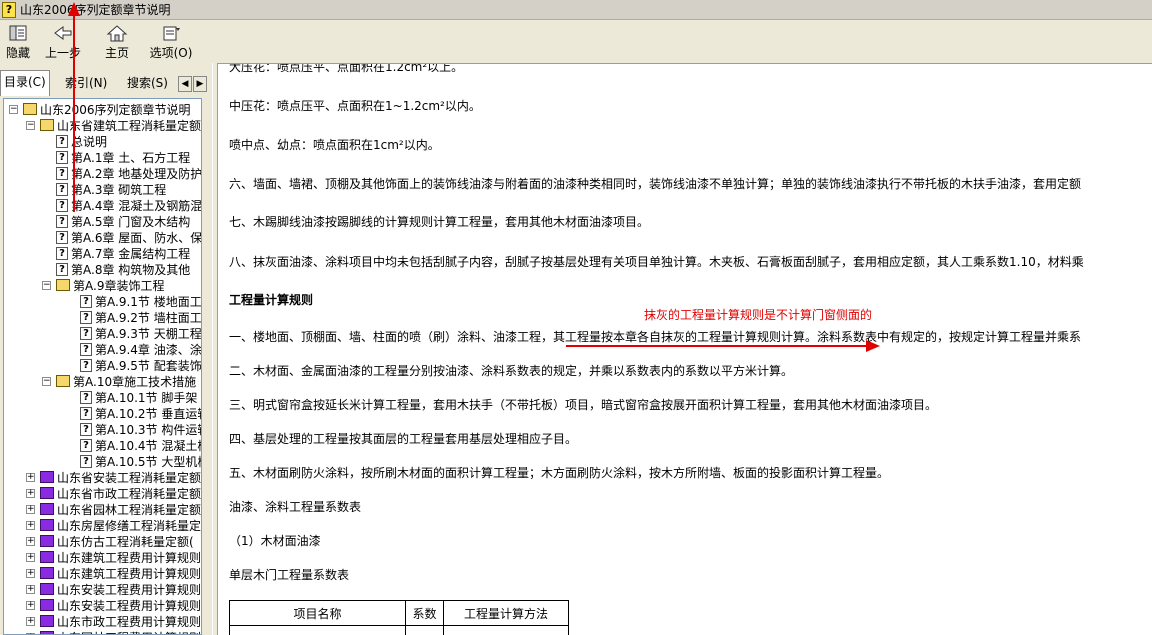 The width and height of the screenshot is (1152, 635). Describe the element at coordinates (136, 205) in the screenshot. I see `tree-item-label: 第A.4章 混凝土及钢筋混凝土` at that location.